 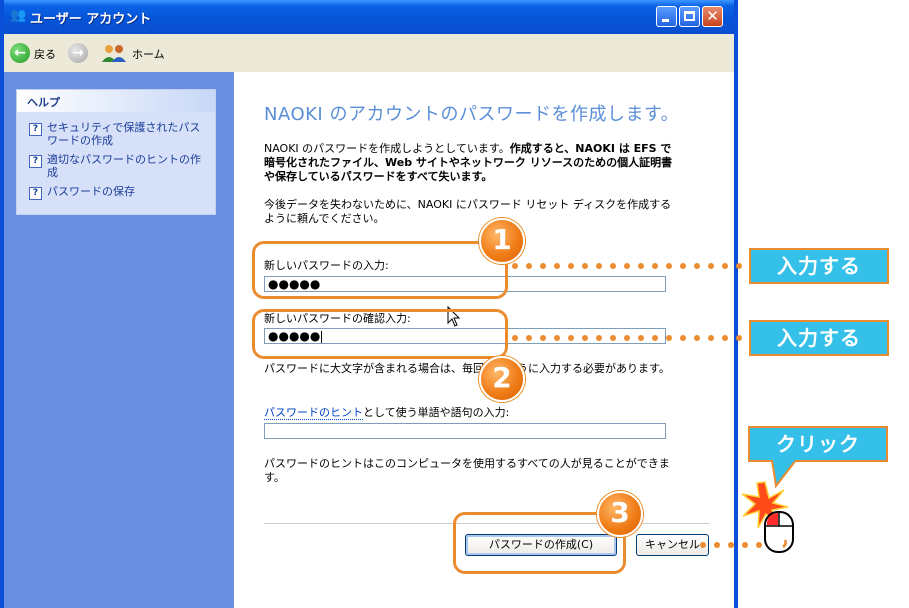 I want to click on title-bar: 👥 ユーザー アカウント ✕, so click(x=369, y=17).